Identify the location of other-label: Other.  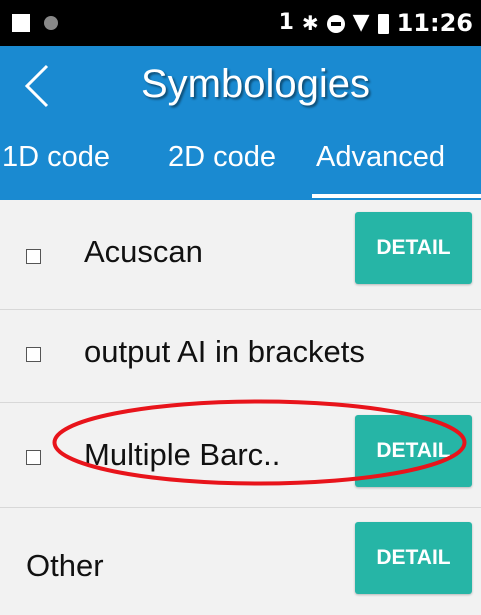
(65, 565).